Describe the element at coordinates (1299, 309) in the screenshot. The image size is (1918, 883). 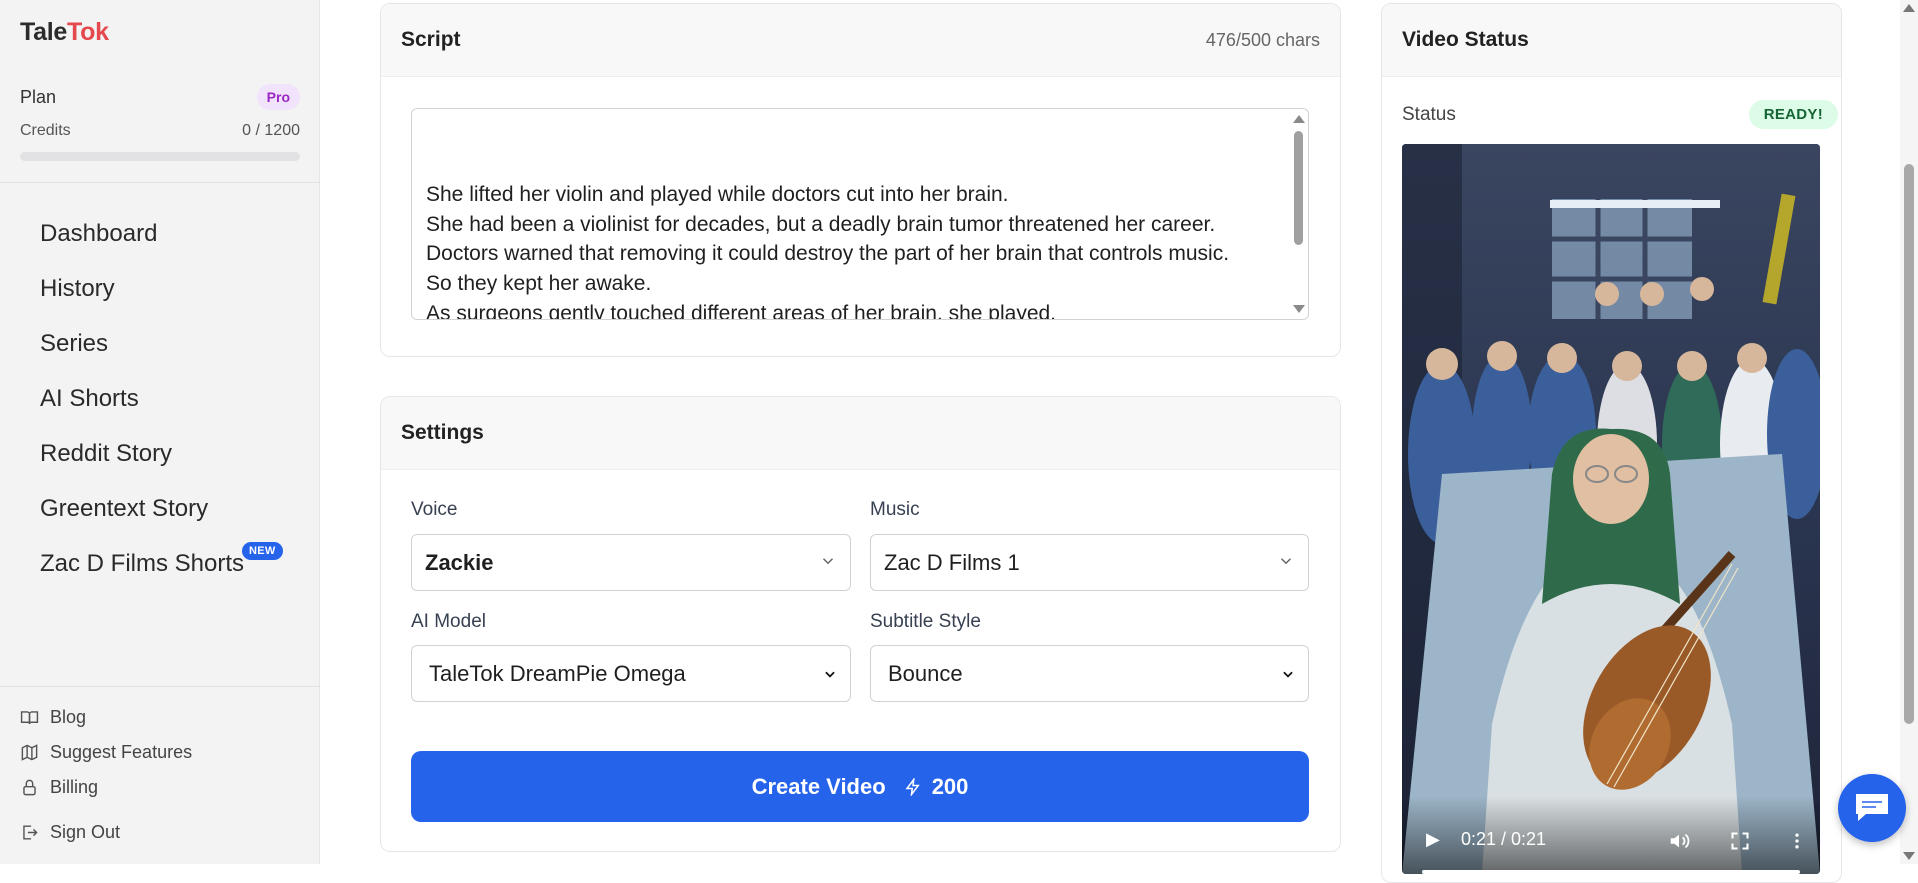
I see `scroll-down-arrow-icon` at that location.